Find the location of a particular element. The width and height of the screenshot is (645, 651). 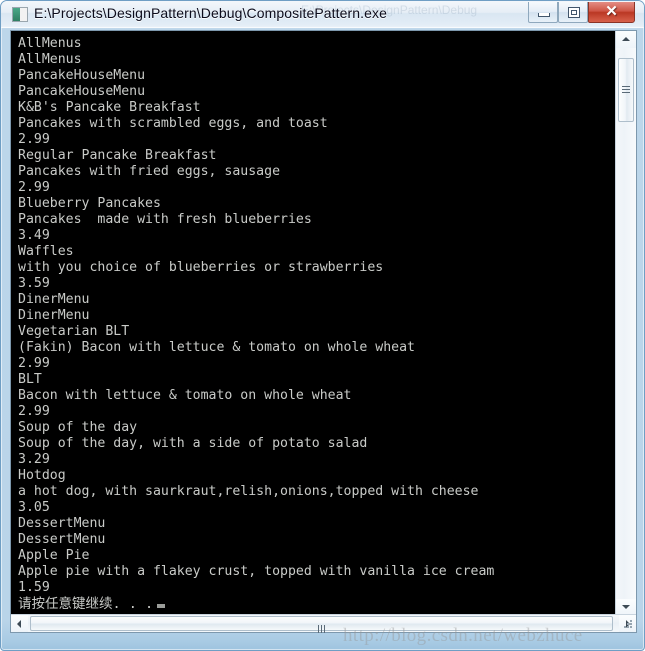

restore-icon is located at coordinates (574, 12).